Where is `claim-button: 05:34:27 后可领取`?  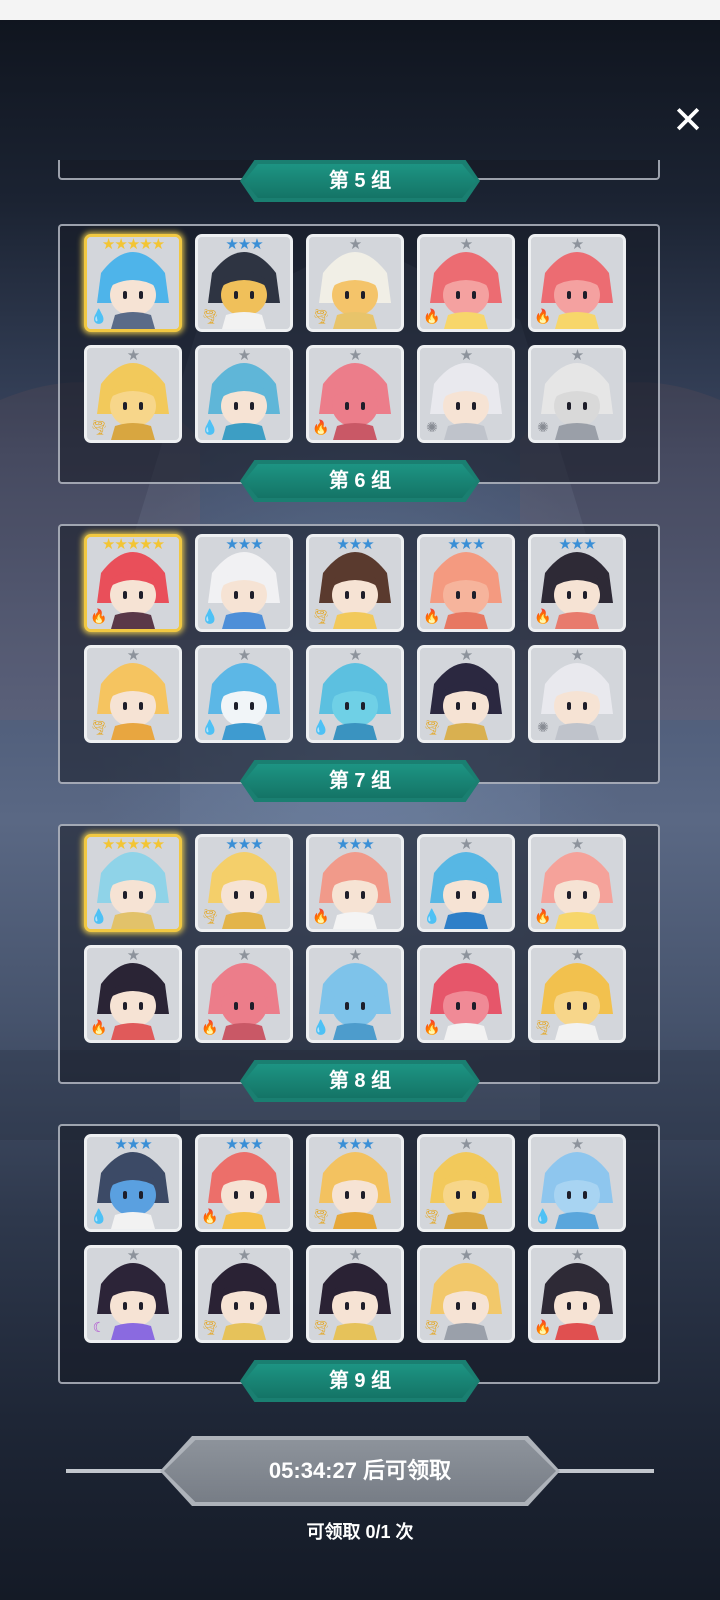 claim-button: 05:34:27 后可领取 is located at coordinates (360, 1471).